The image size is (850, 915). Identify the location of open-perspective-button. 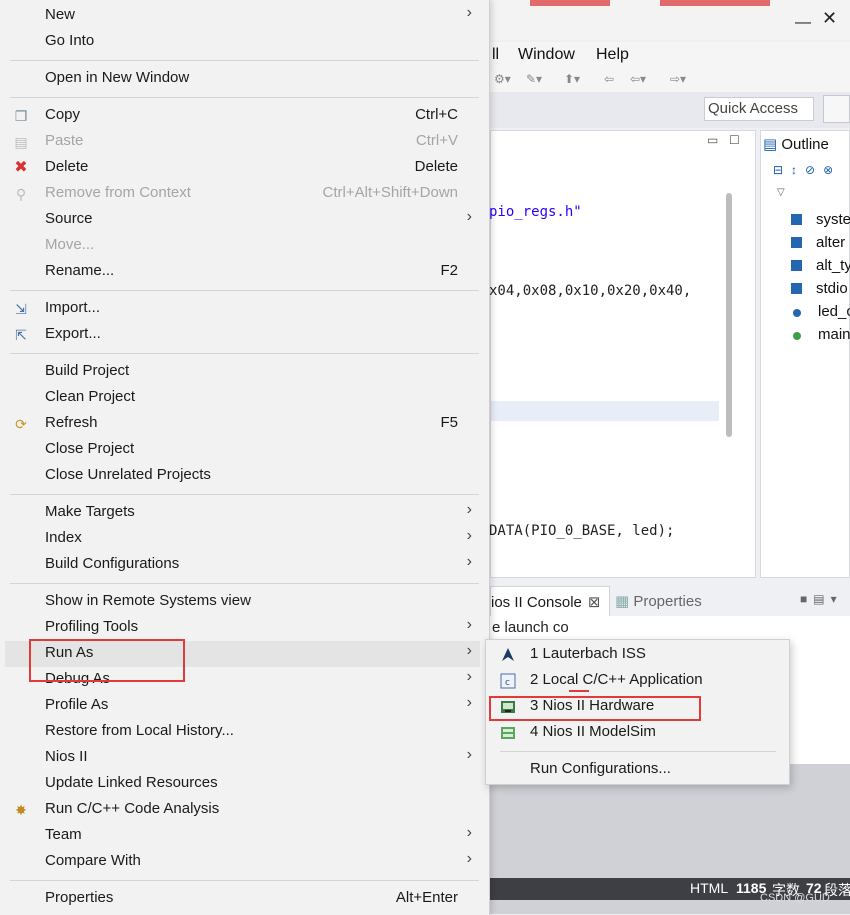
(836, 109).